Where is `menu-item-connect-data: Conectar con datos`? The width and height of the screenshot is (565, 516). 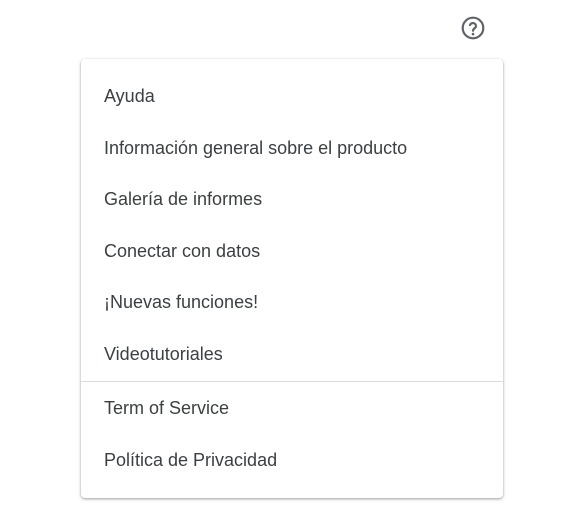
menu-item-connect-data: Conectar con datos is located at coordinates (292, 252).